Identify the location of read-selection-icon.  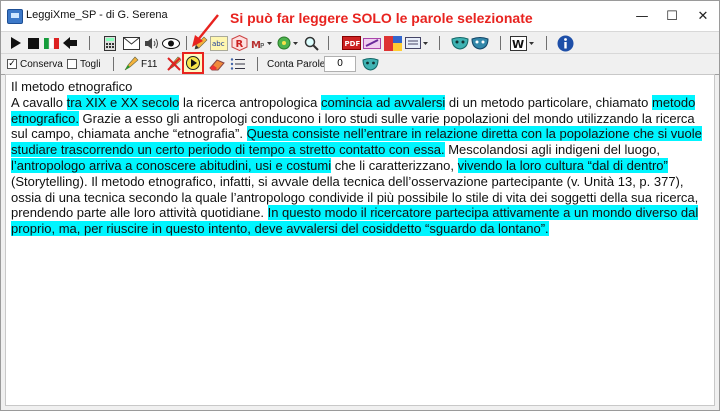
(193, 63).